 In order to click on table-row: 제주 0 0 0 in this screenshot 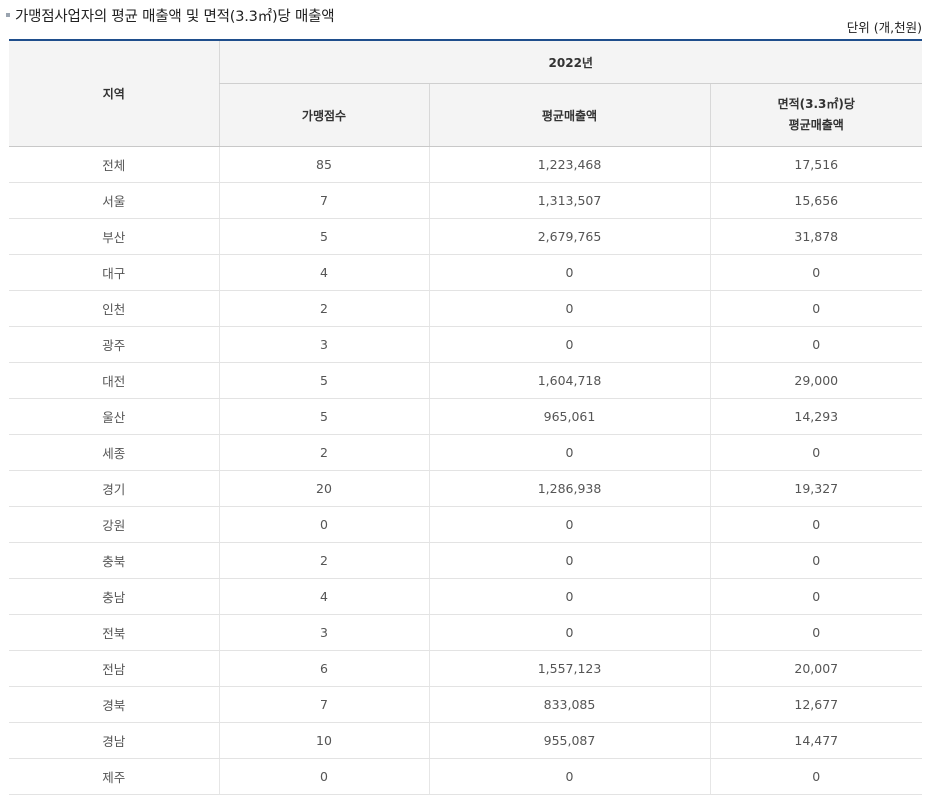, I will do `click(465, 776)`.